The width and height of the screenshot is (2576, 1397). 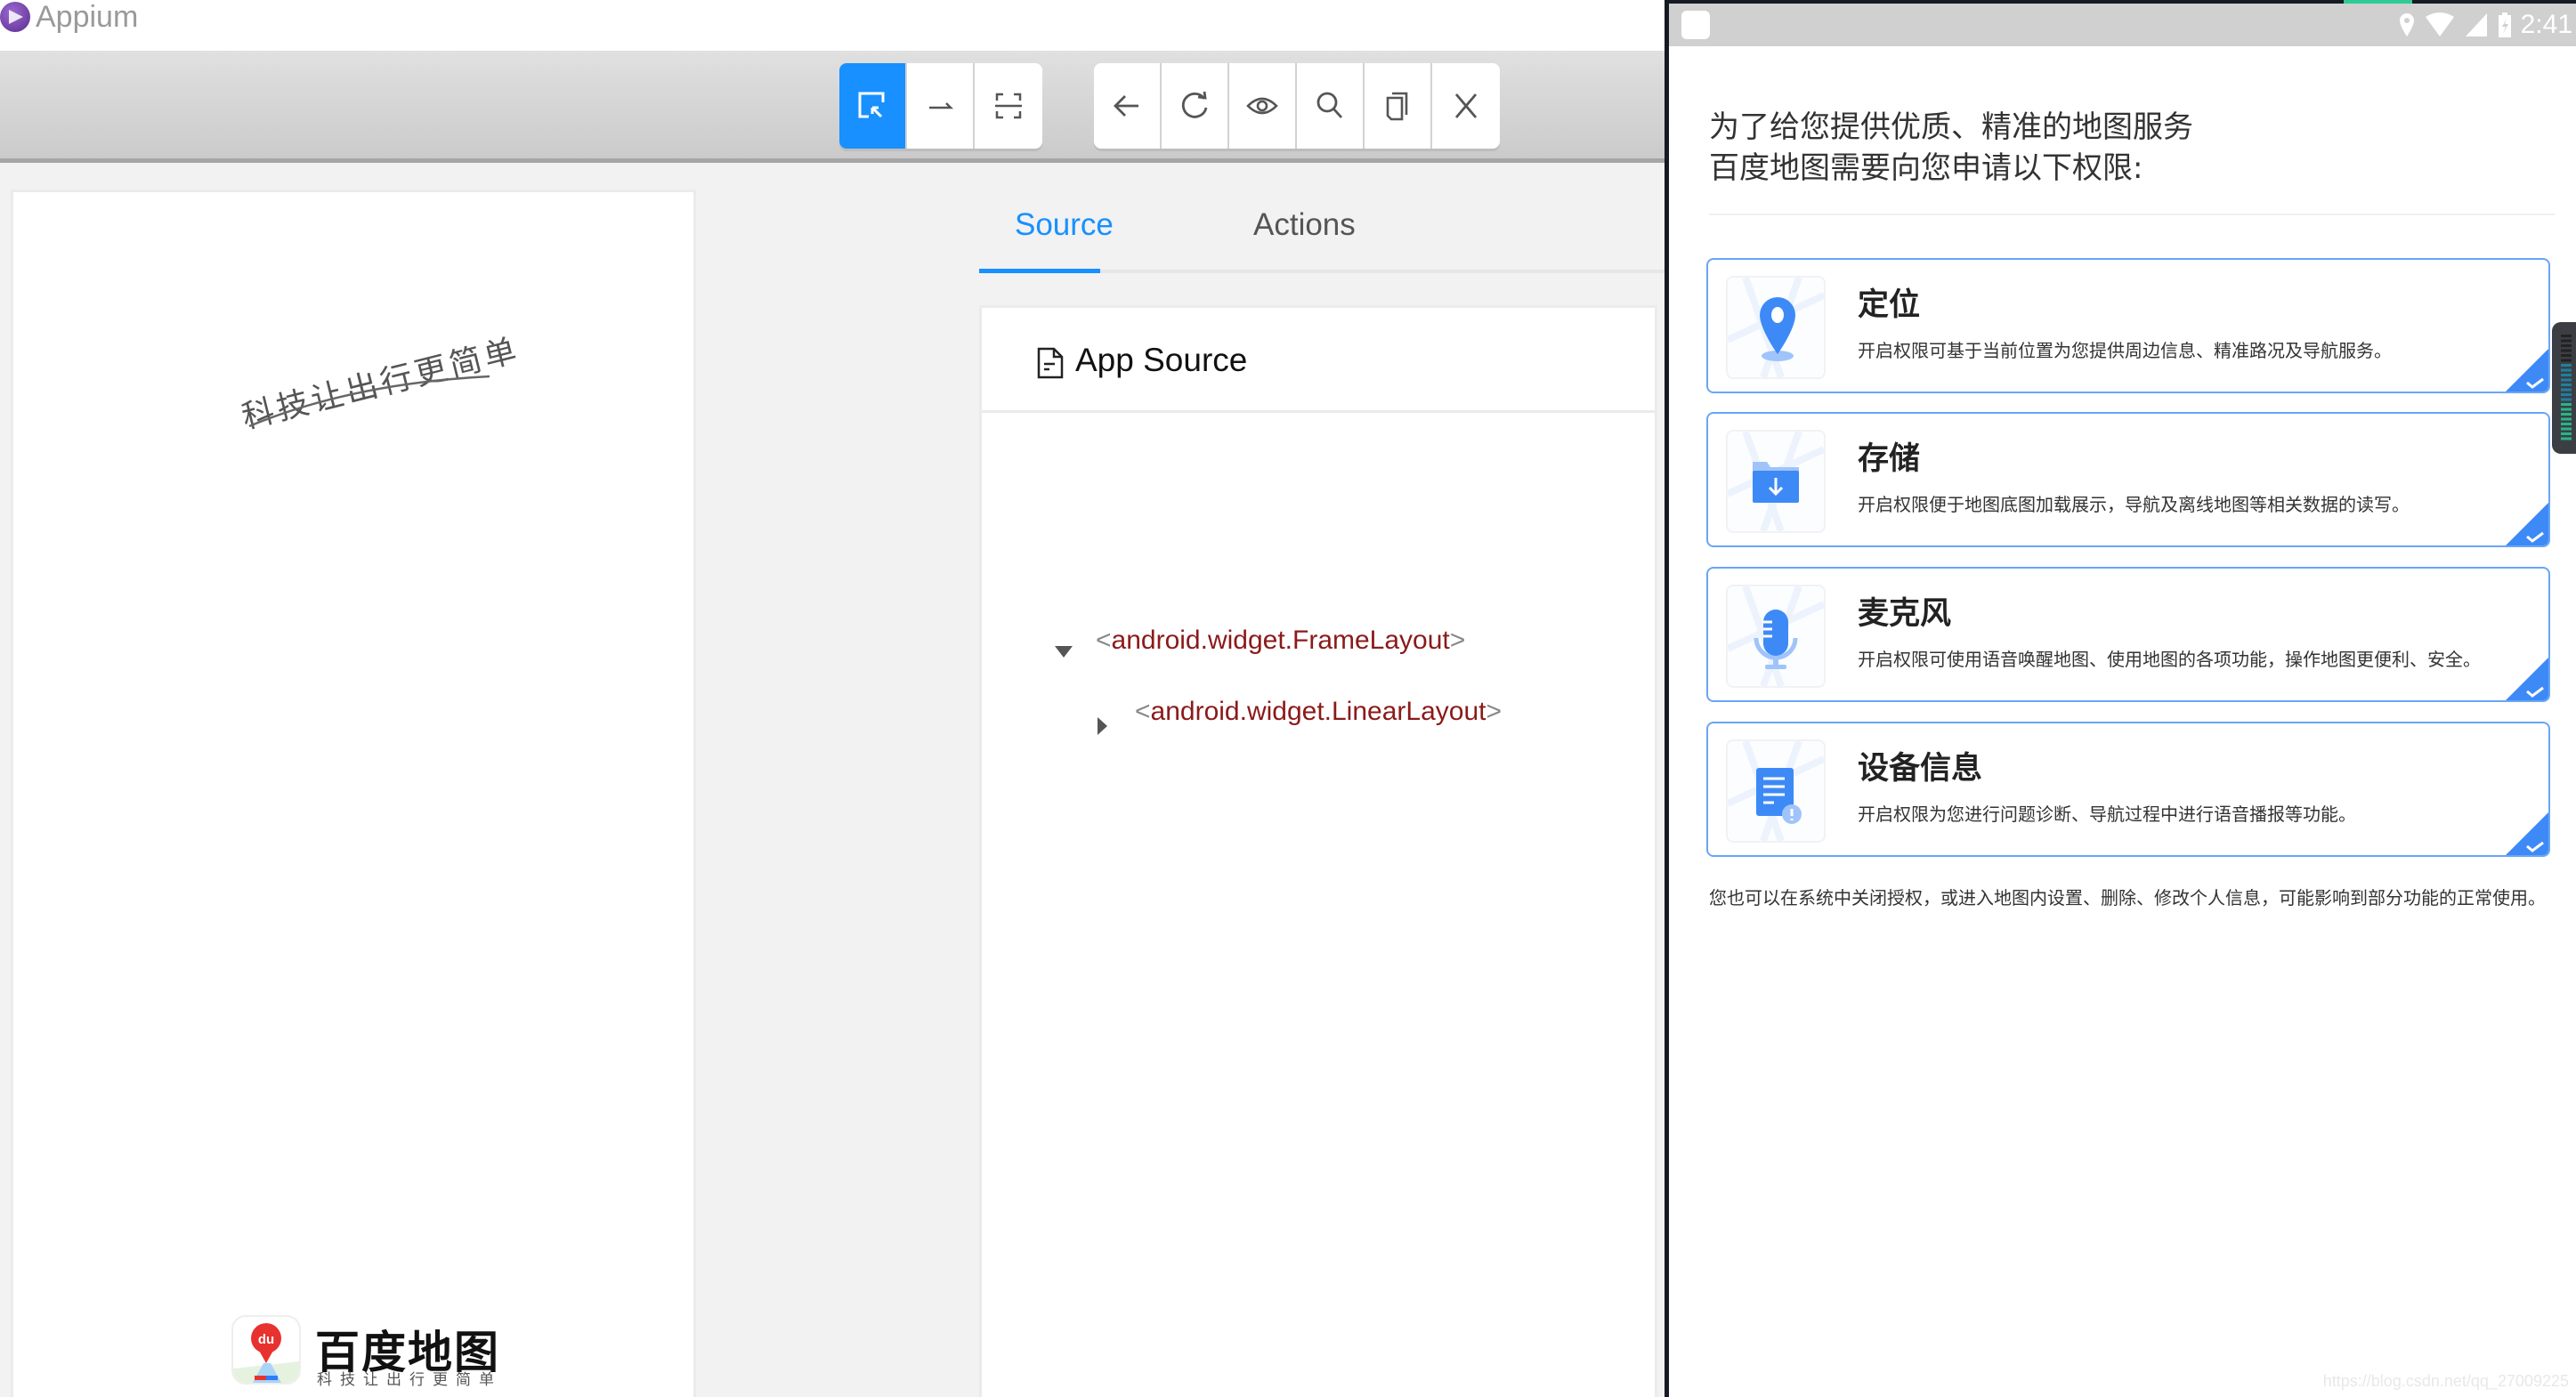 What do you see at coordinates (2128, 634) in the screenshot?
I see `permission-card-microphone: 麦克风 开启权限可使用语音唤醒地图、使用地图的各项功能，操作地图更便利、安全。` at bounding box center [2128, 634].